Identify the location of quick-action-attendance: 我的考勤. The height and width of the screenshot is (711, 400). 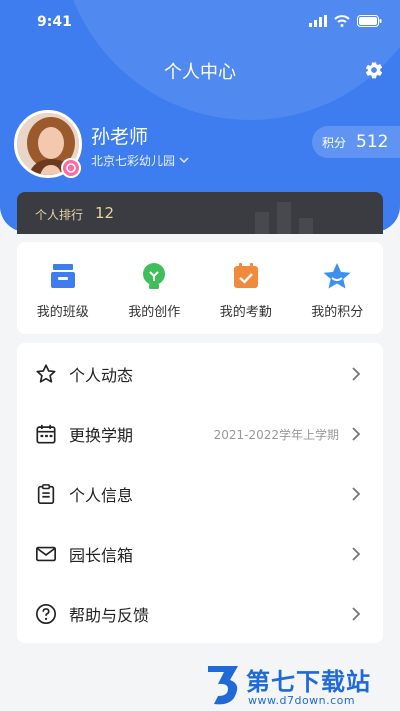
(246, 288).